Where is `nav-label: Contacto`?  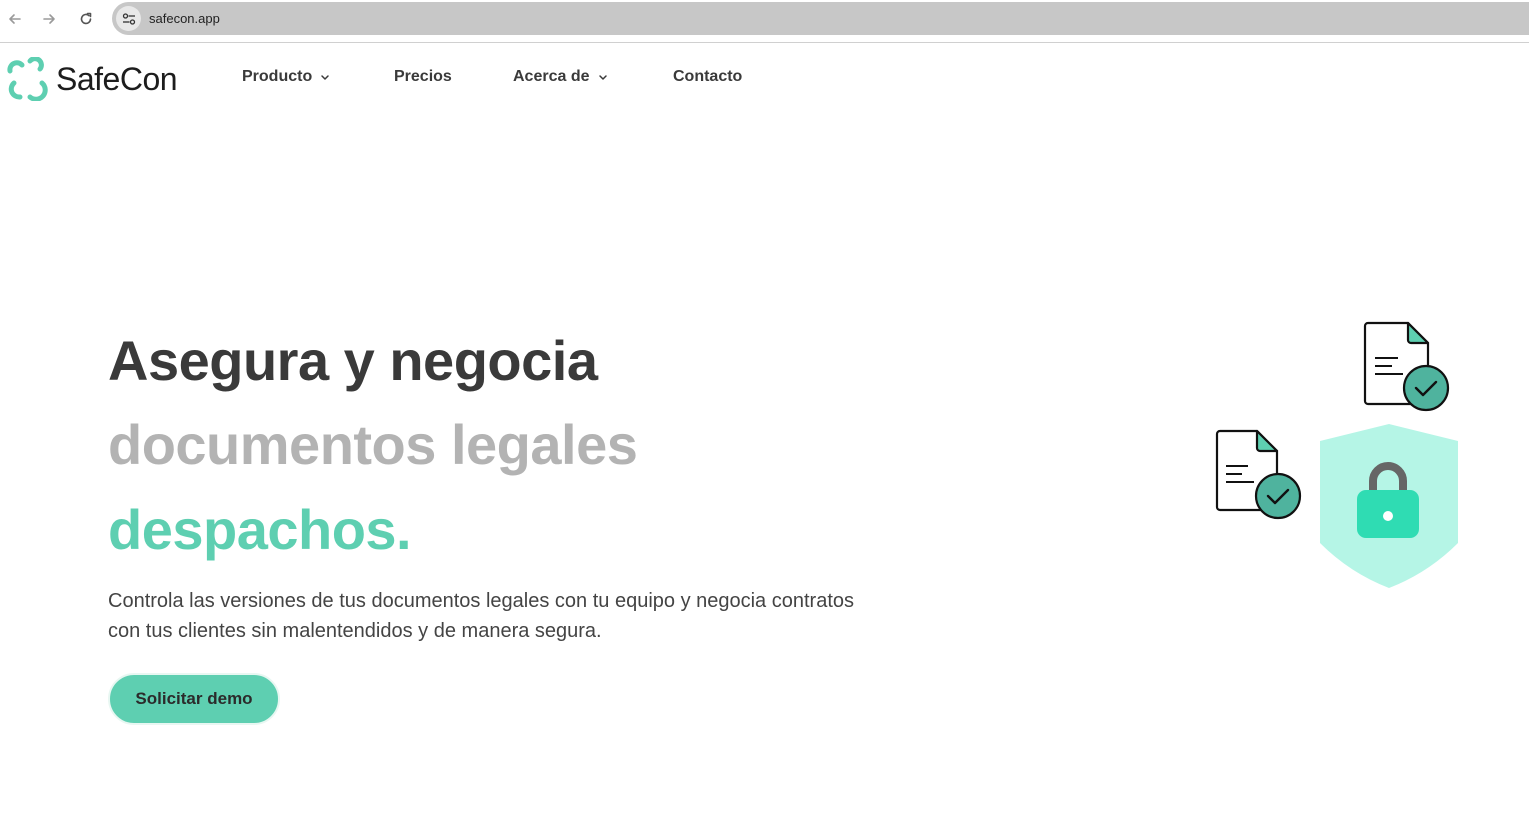
nav-label: Contacto is located at coordinates (708, 76).